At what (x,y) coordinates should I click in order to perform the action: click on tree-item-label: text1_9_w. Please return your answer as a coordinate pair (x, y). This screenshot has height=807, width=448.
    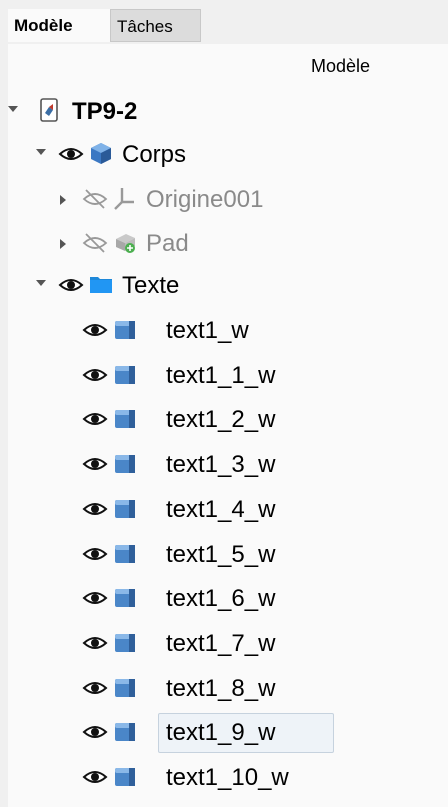
    Looking at the image, I should click on (221, 733).